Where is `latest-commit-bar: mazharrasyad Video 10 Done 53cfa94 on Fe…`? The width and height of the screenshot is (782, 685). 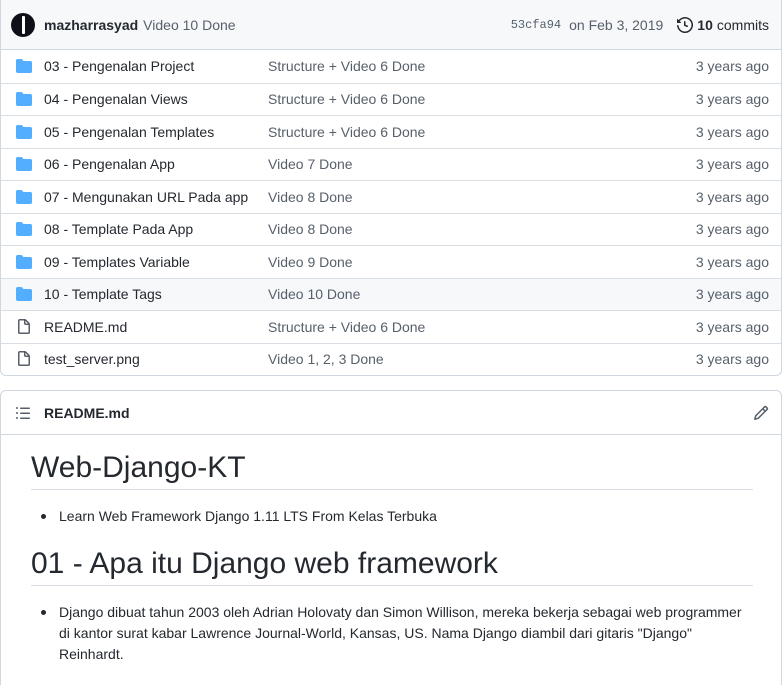
latest-commit-bar: mazharrasyad Video 10 Done 53cfa94 on Fe… is located at coordinates (391, 25).